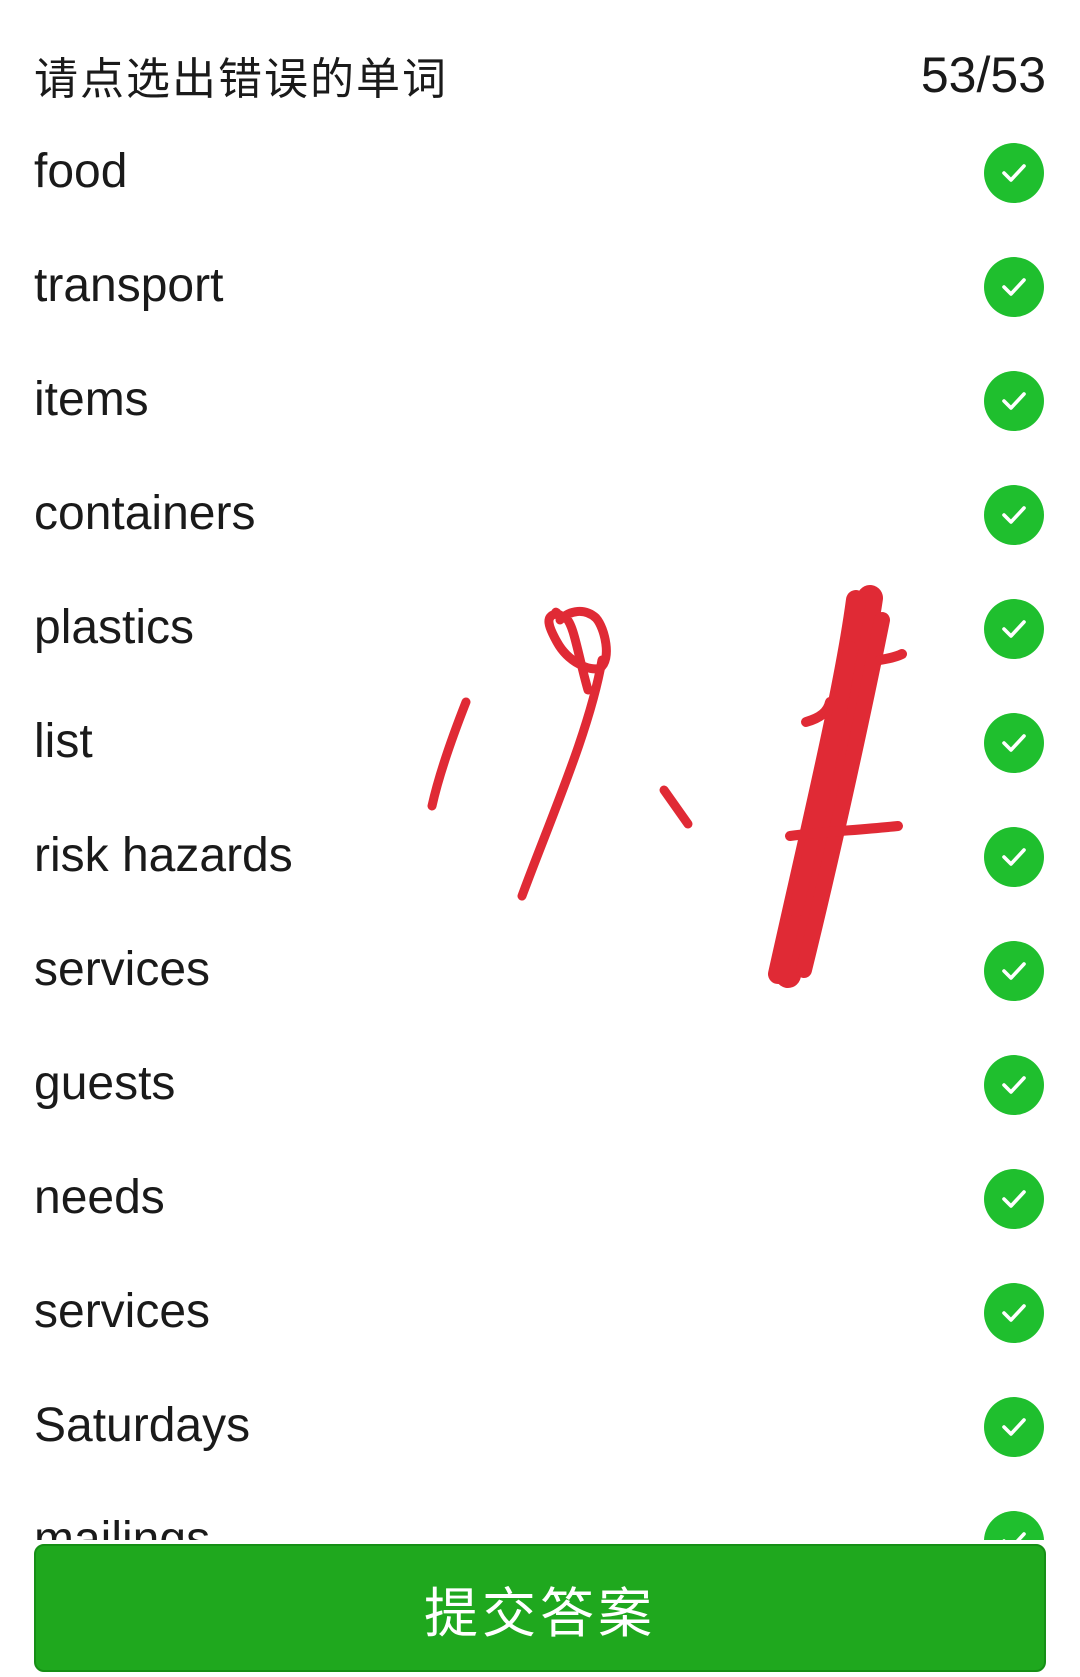  Describe the element at coordinates (540, 75) in the screenshot. I see `header: 请点选出错误的单词 53/53` at that location.